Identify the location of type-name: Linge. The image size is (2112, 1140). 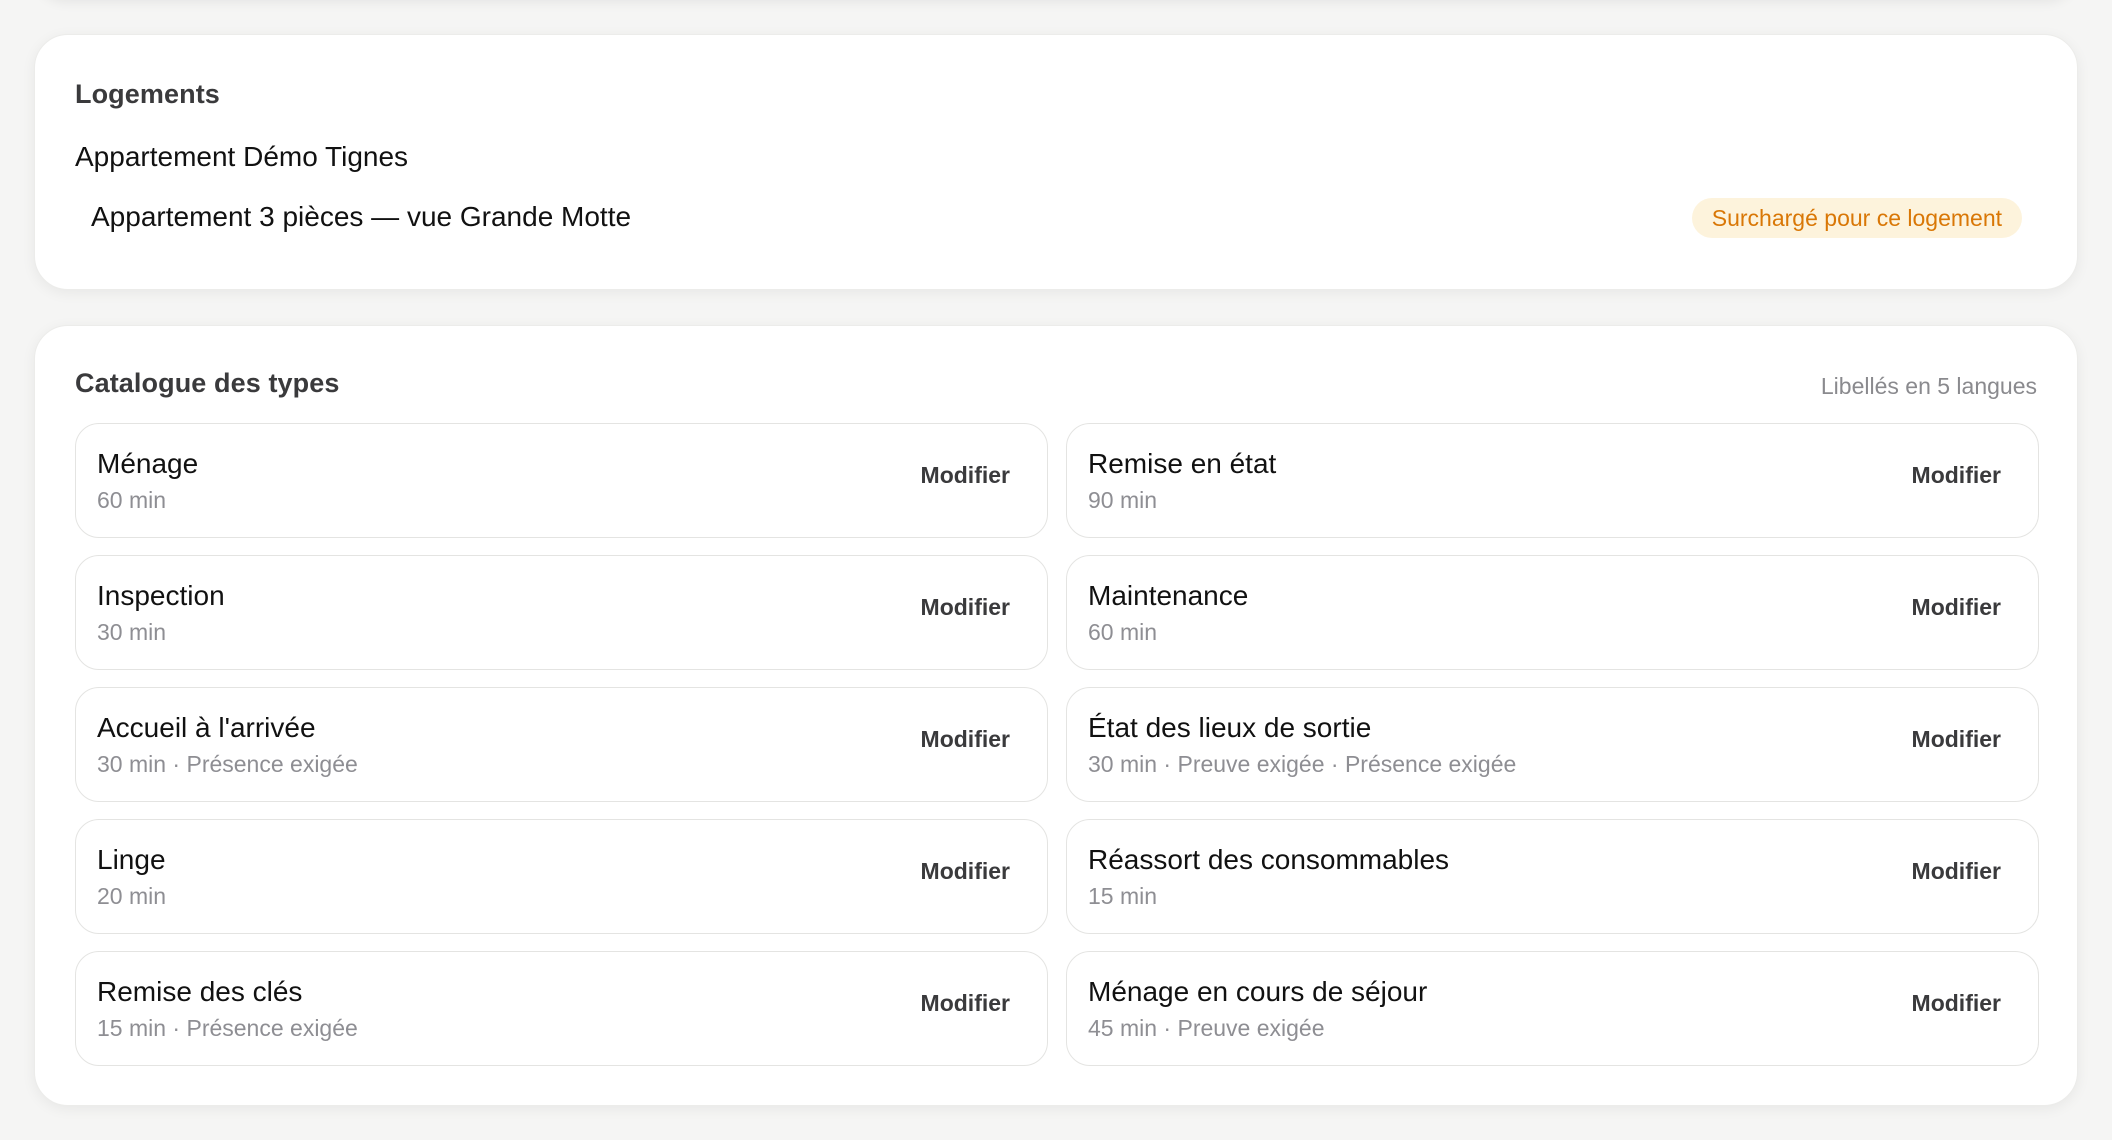
(131, 859).